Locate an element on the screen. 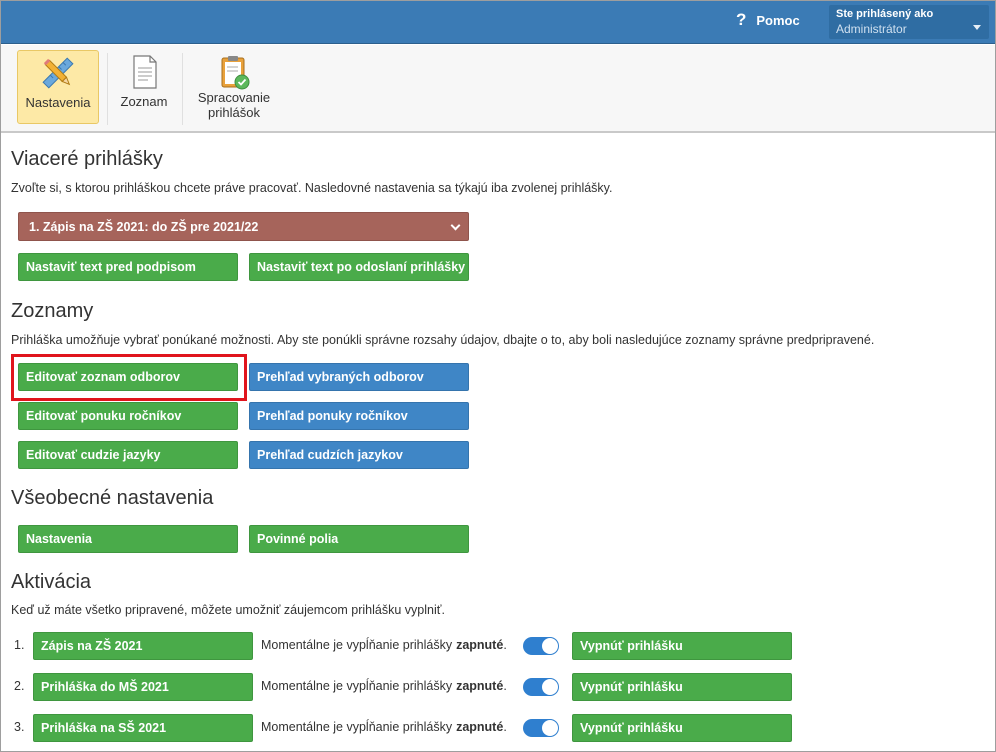  edit-years-button: Editovať ponuku ročníkov is located at coordinates (128, 416).